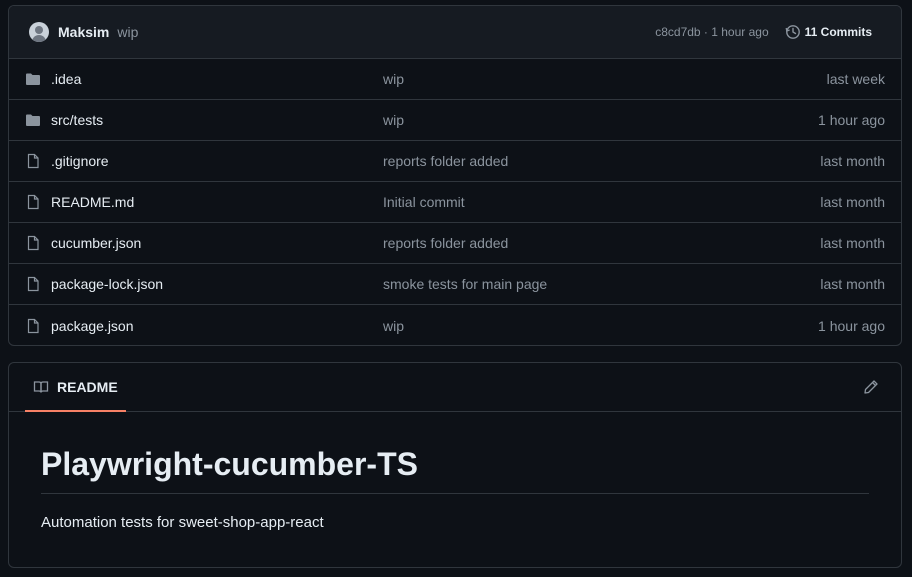 This screenshot has width=912, height=577. Describe the element at coordinates (792, 32) in the screenshot. I see `history-icon` at that location.